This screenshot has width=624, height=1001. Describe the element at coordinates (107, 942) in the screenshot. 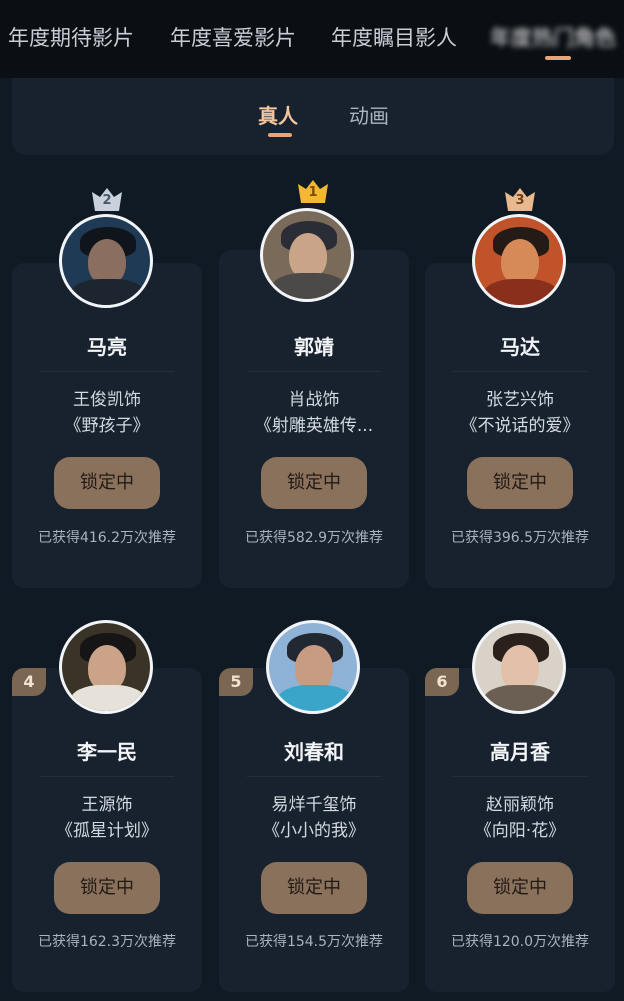

I see `vote-count: 已获得162.3万次推荐` at that location.